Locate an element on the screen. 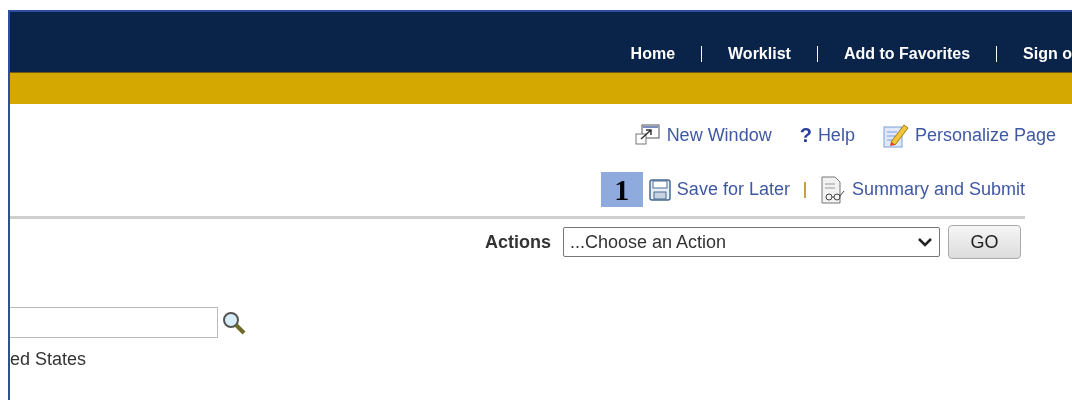 Image resolution: width=1072 pixels, height=400 pixels. help-icon: ? is located at coordinates (805, 135).